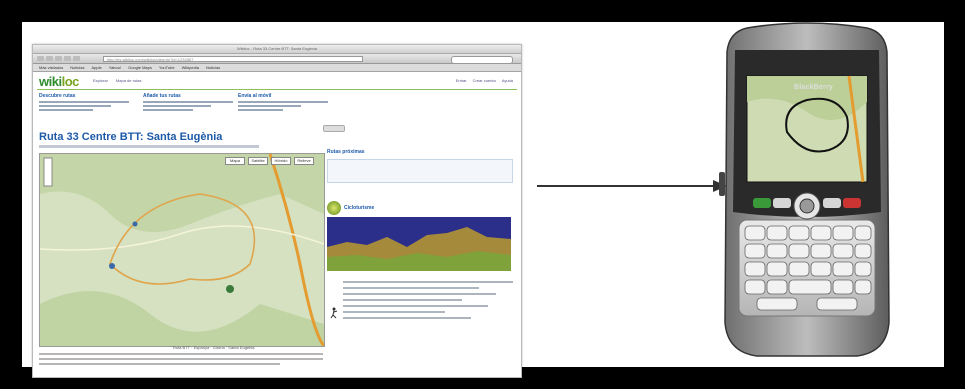  Describe the element at coordinates (84, 96) in the screenshot. I see `feature-title: Descubre rutas` at that location.